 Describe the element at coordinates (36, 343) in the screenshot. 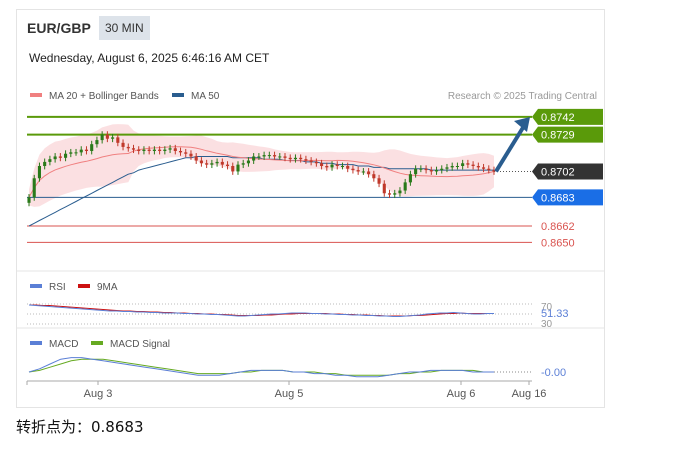

I see `macd-legend-swatch` at that location.